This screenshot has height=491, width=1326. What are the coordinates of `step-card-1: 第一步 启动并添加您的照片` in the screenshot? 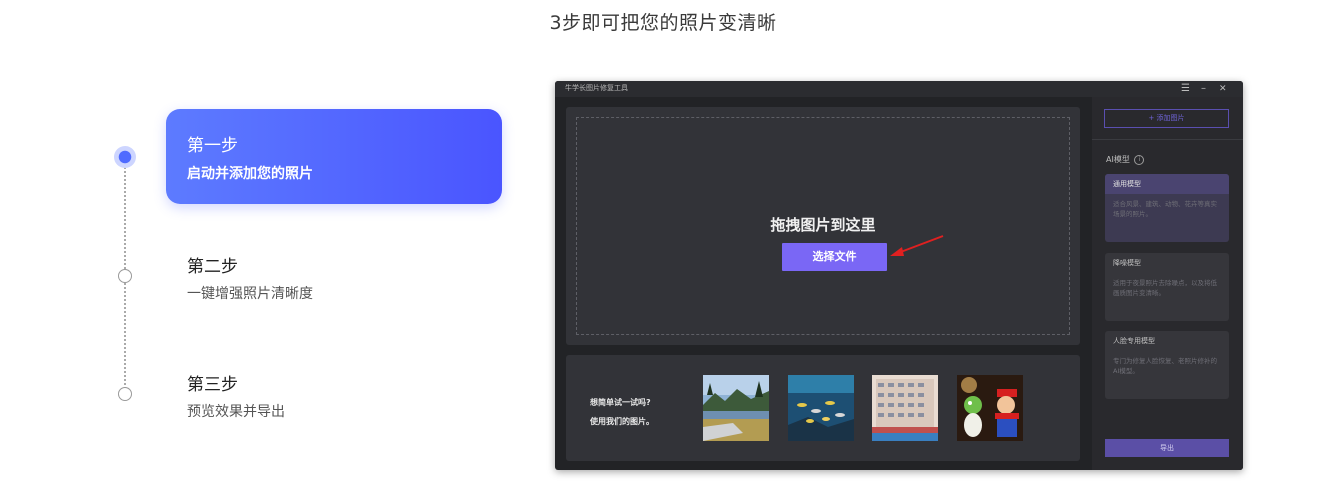 It's located at (334, 156).